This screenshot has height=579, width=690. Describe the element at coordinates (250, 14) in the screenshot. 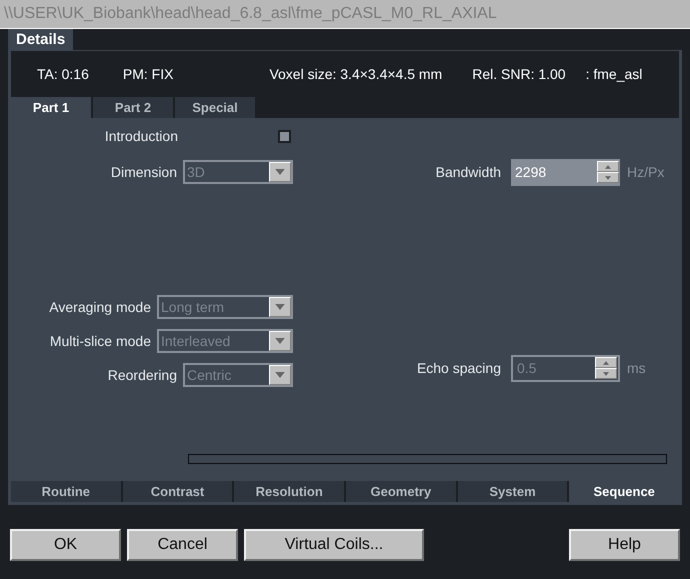

I see `window-title: \\USER\UK_Biobank\head\head_6.8_asl\fme_pCASL_M0_RL_AXIAL` at that location.